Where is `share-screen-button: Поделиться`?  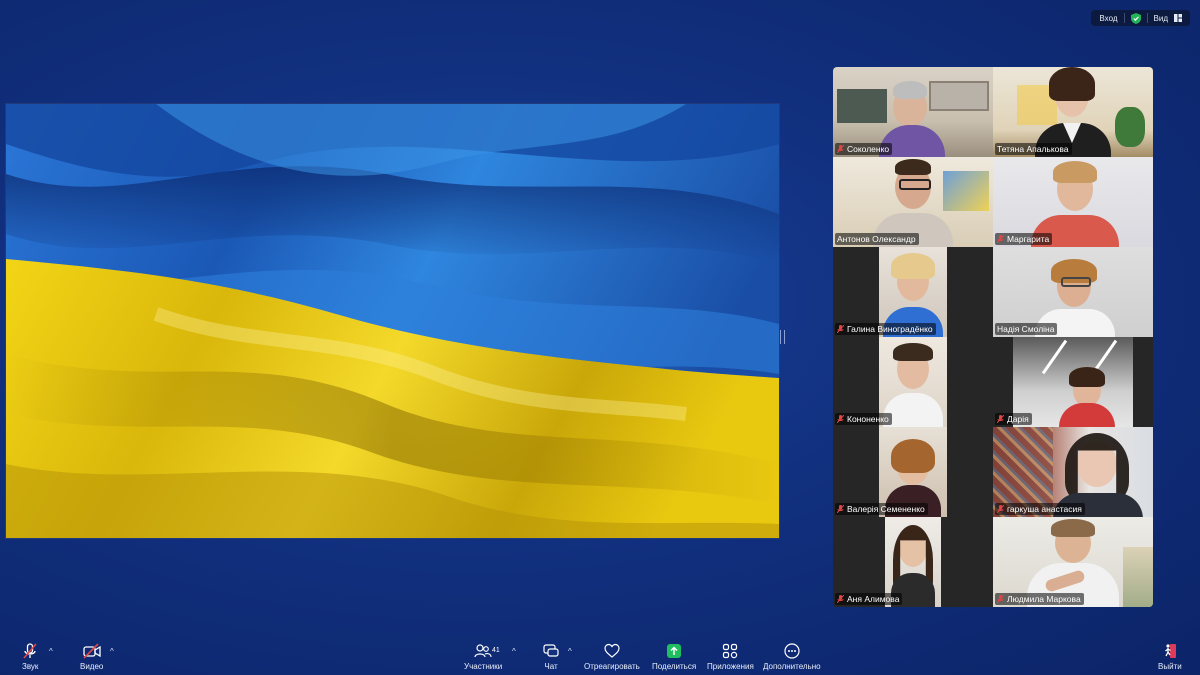
share-screen-button: Поделиться is located at coordinates (674, 657).